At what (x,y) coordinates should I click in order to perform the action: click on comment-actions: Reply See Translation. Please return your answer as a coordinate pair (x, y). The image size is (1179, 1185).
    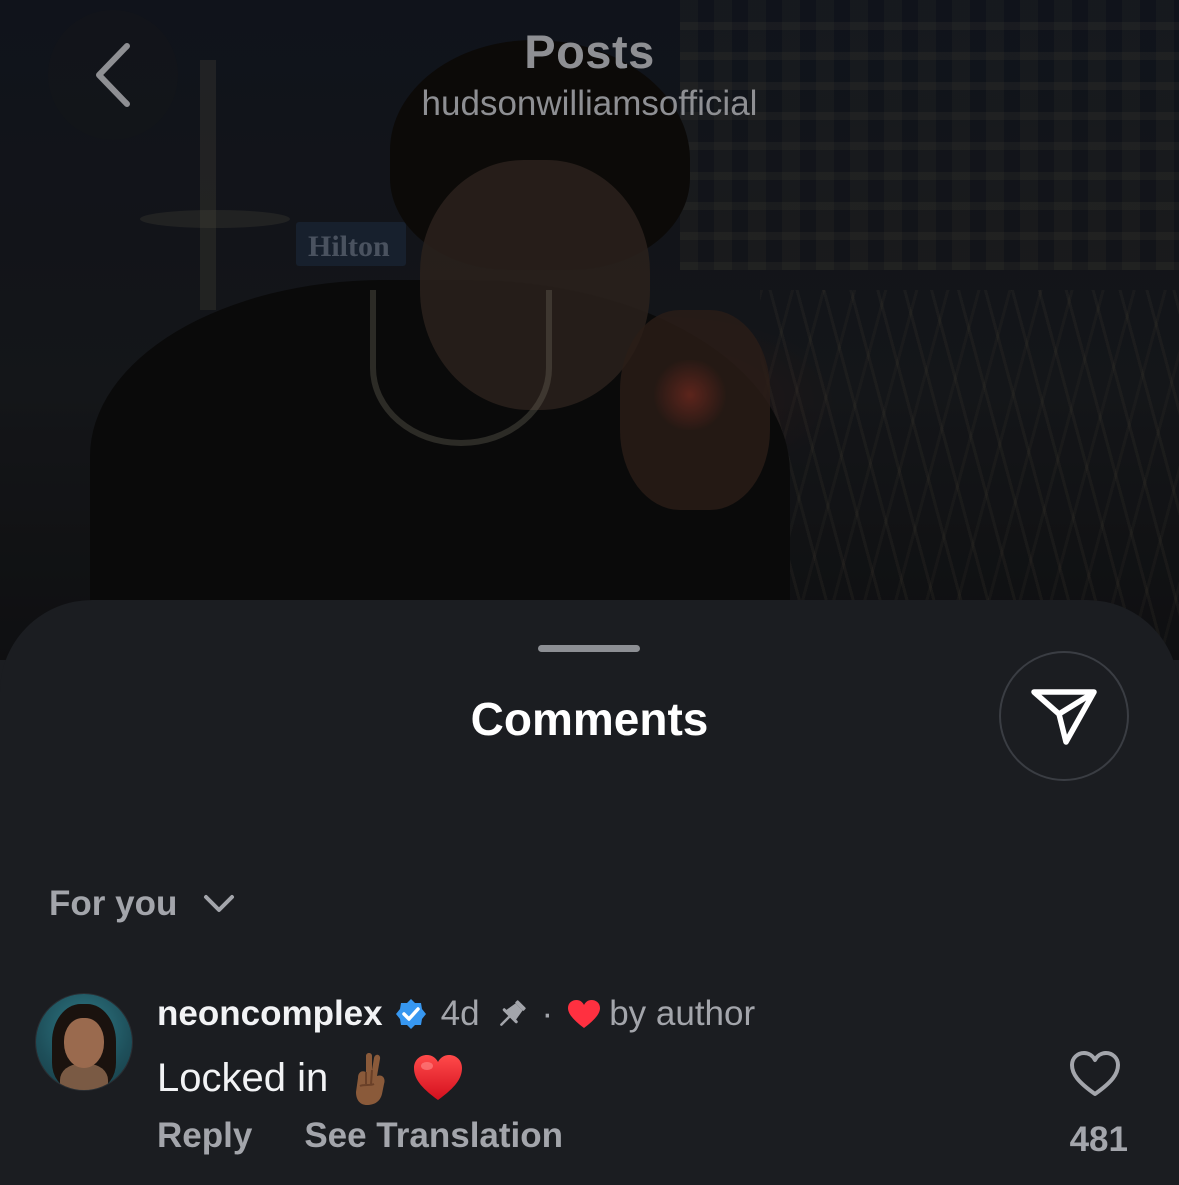
    Looking at the image, I should click on (360, 1136).